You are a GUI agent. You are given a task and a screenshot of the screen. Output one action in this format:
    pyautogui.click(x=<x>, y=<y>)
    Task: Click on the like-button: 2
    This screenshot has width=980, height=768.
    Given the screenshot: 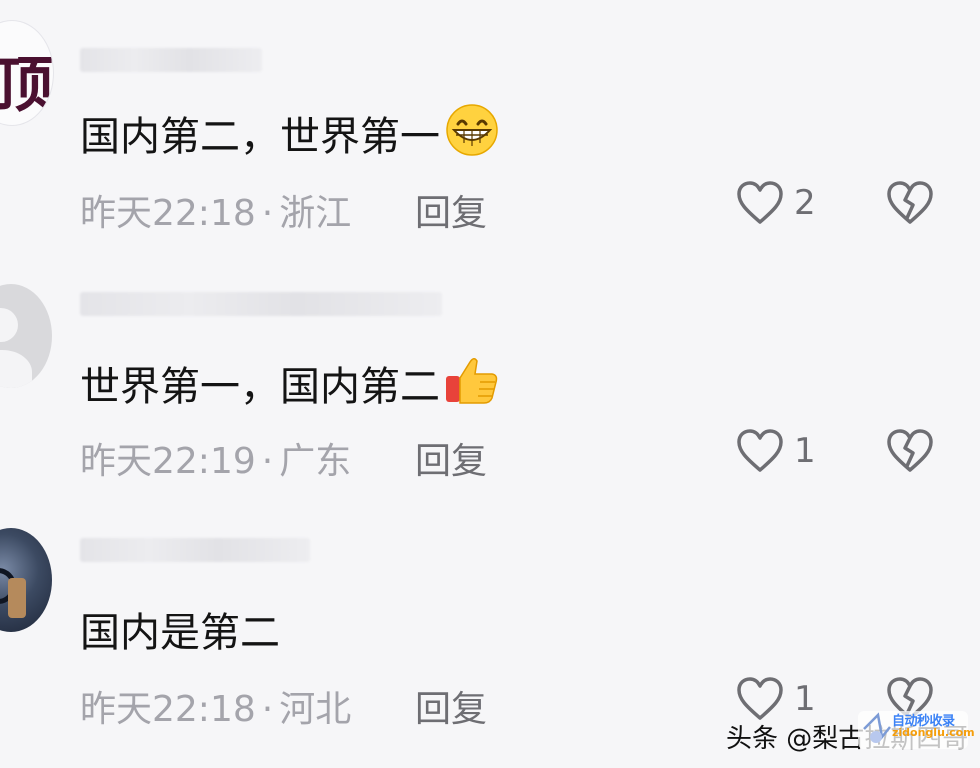 What is the action you would take?
    pyautogui.click(x=776, y=203)
    